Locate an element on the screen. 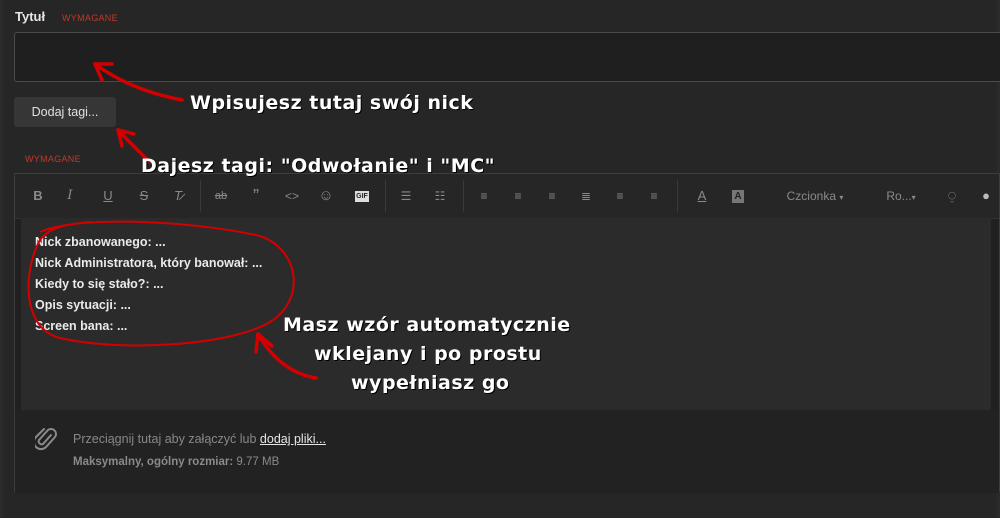 The width and height of the screenshot is (1000, 518). annotation-template-1: Masz wzór automatycznie is located at coordinates (427, 325).